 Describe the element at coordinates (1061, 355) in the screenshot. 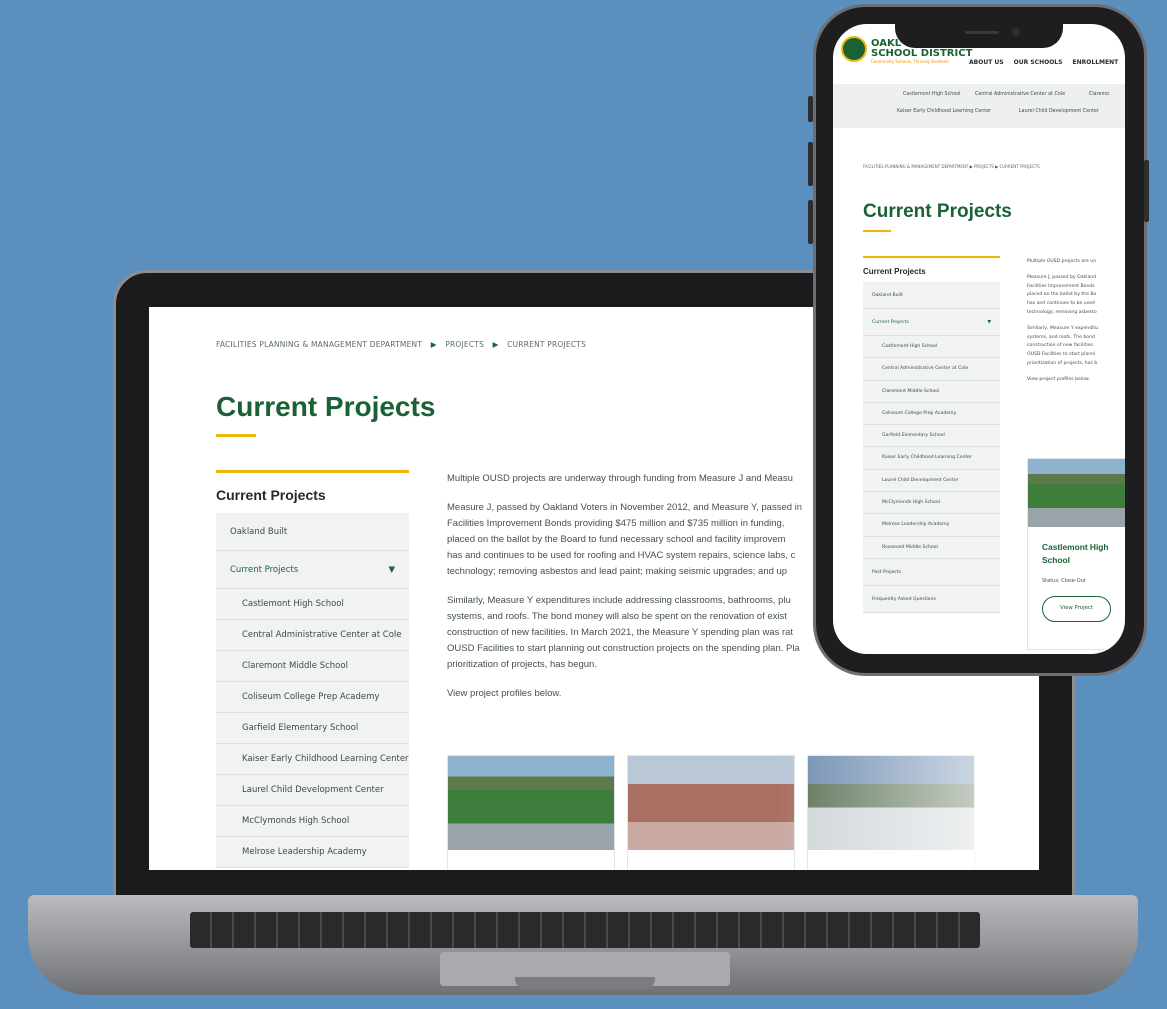

I see `text-line: OUSD Facilities to start planni` at that location.